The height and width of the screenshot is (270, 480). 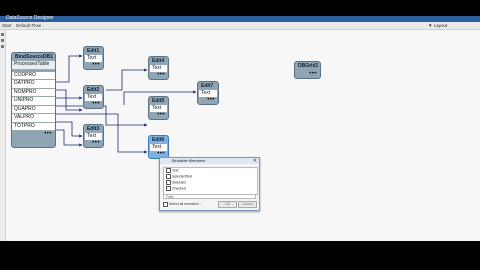 What do you see at coordinates (69, 68) in the screenshot?
I see `wire-codpro` at bounding box center [69, 68].